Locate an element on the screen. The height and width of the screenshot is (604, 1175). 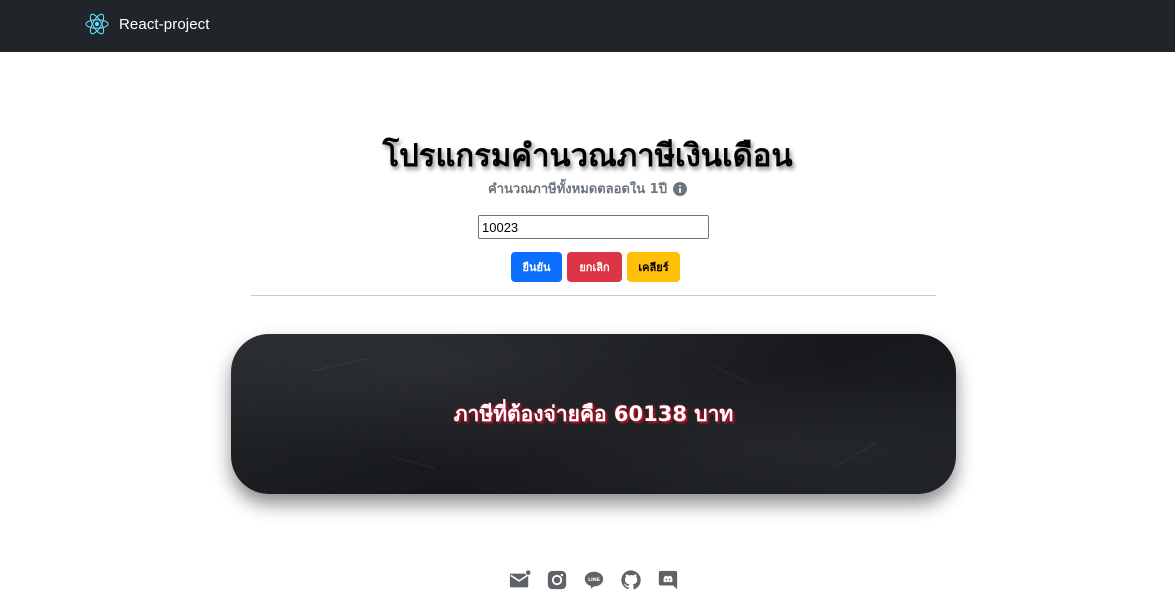
instagram-icon is located at coordinates (557, 580).